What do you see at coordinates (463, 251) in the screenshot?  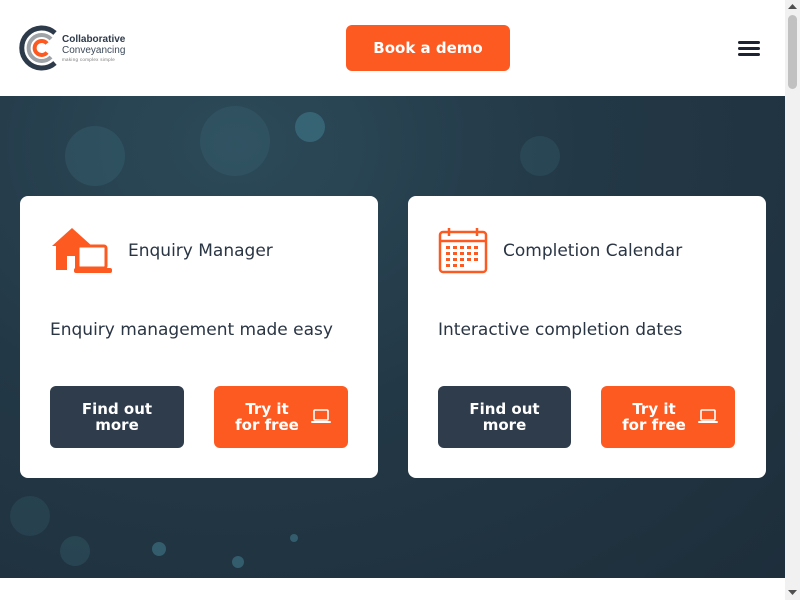 I see `calendar-icon` at bounding box center [463, 251].